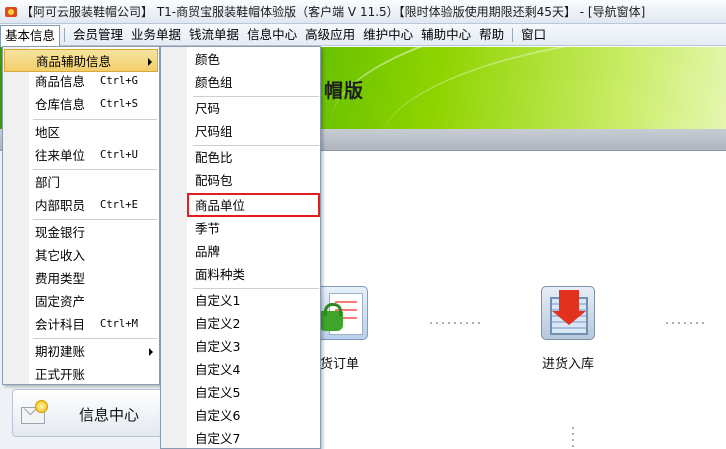  What do you see at coordinates (240, 108) in the screenshot?
I see `submenu-item-size: 尺码` at bounding box center [240, 108].